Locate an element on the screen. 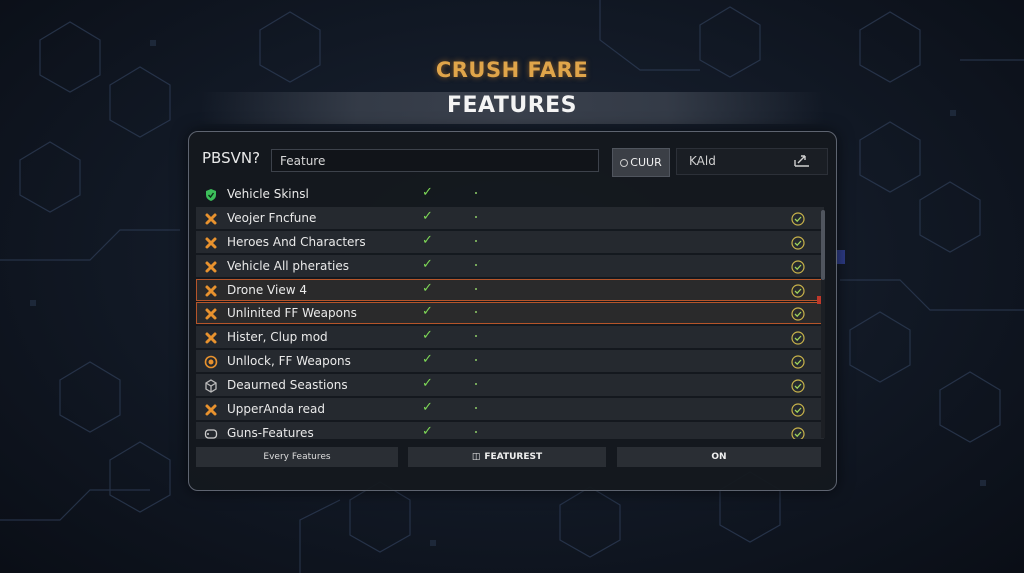 The width and height of the screenshot is (1024, 573). feature-row: Veojer Fncfune ✓ is located at coordinates (510, 217).